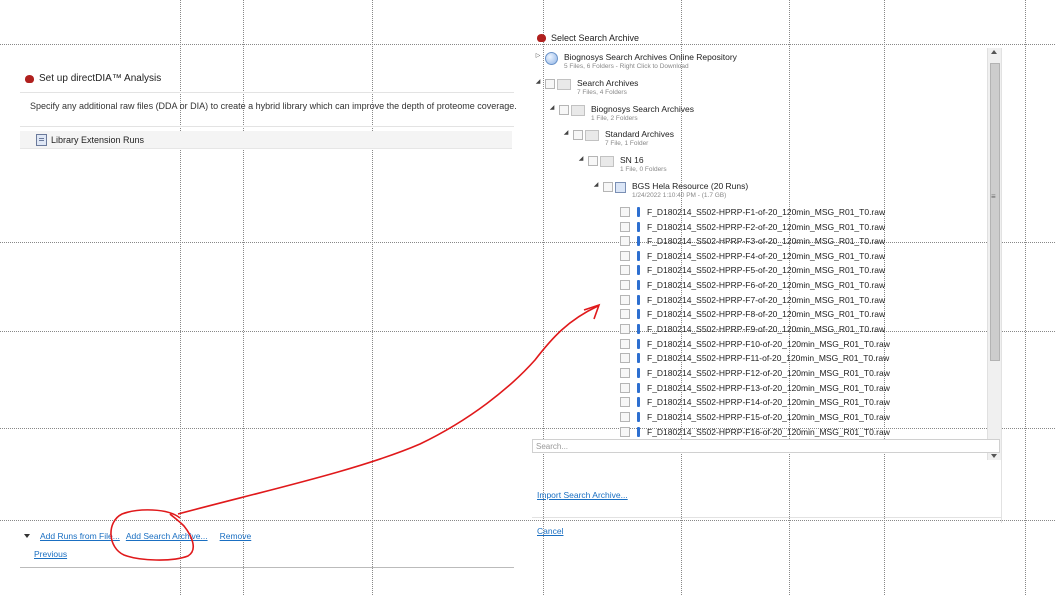 This screenshot has height=595, width=1055. What do you see at coordinates (1025, 297) in the screenshot?
I see `grid-line` at bounding box center [1025, 297].